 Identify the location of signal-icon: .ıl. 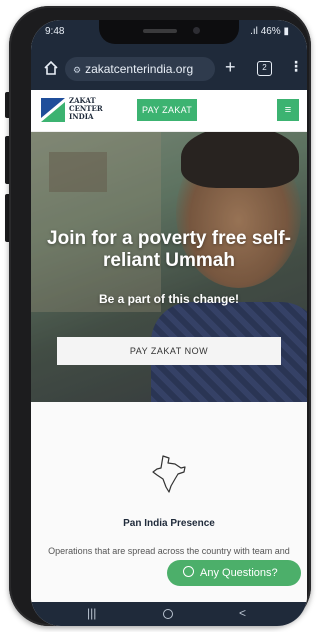
(254, 31).